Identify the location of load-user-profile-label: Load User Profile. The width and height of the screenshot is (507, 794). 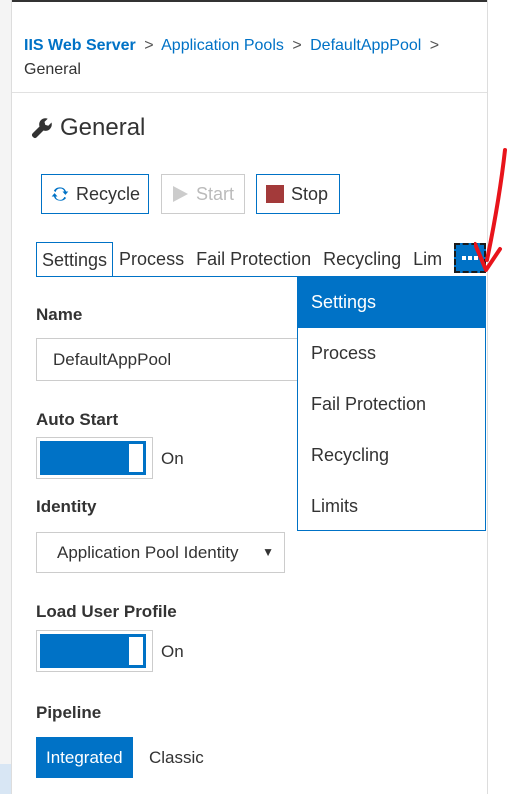
(106, 611).